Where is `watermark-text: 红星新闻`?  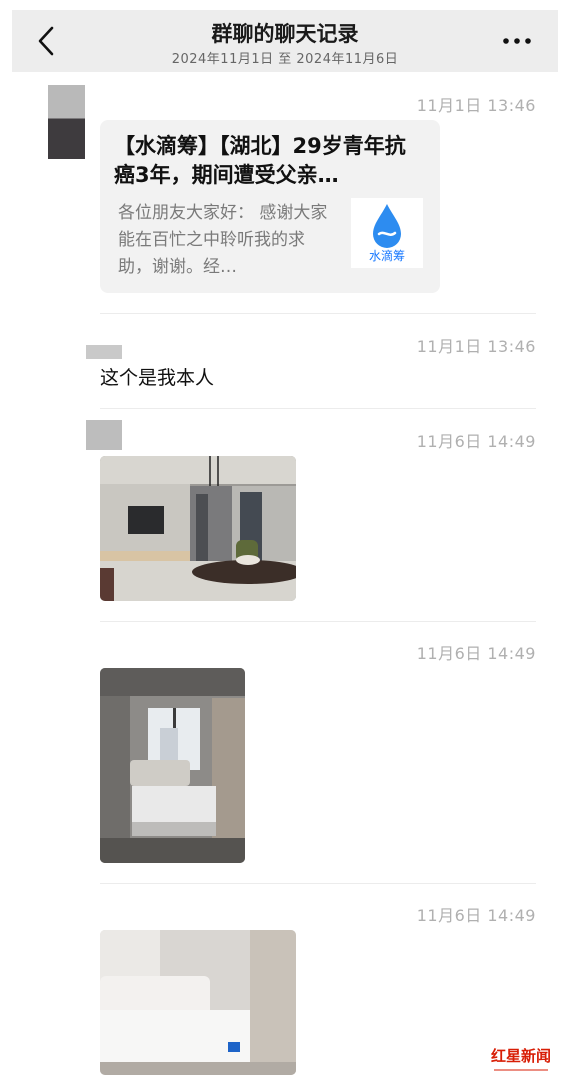 watermark-text: 红星新闻 is located at coordinates (521, 1056).